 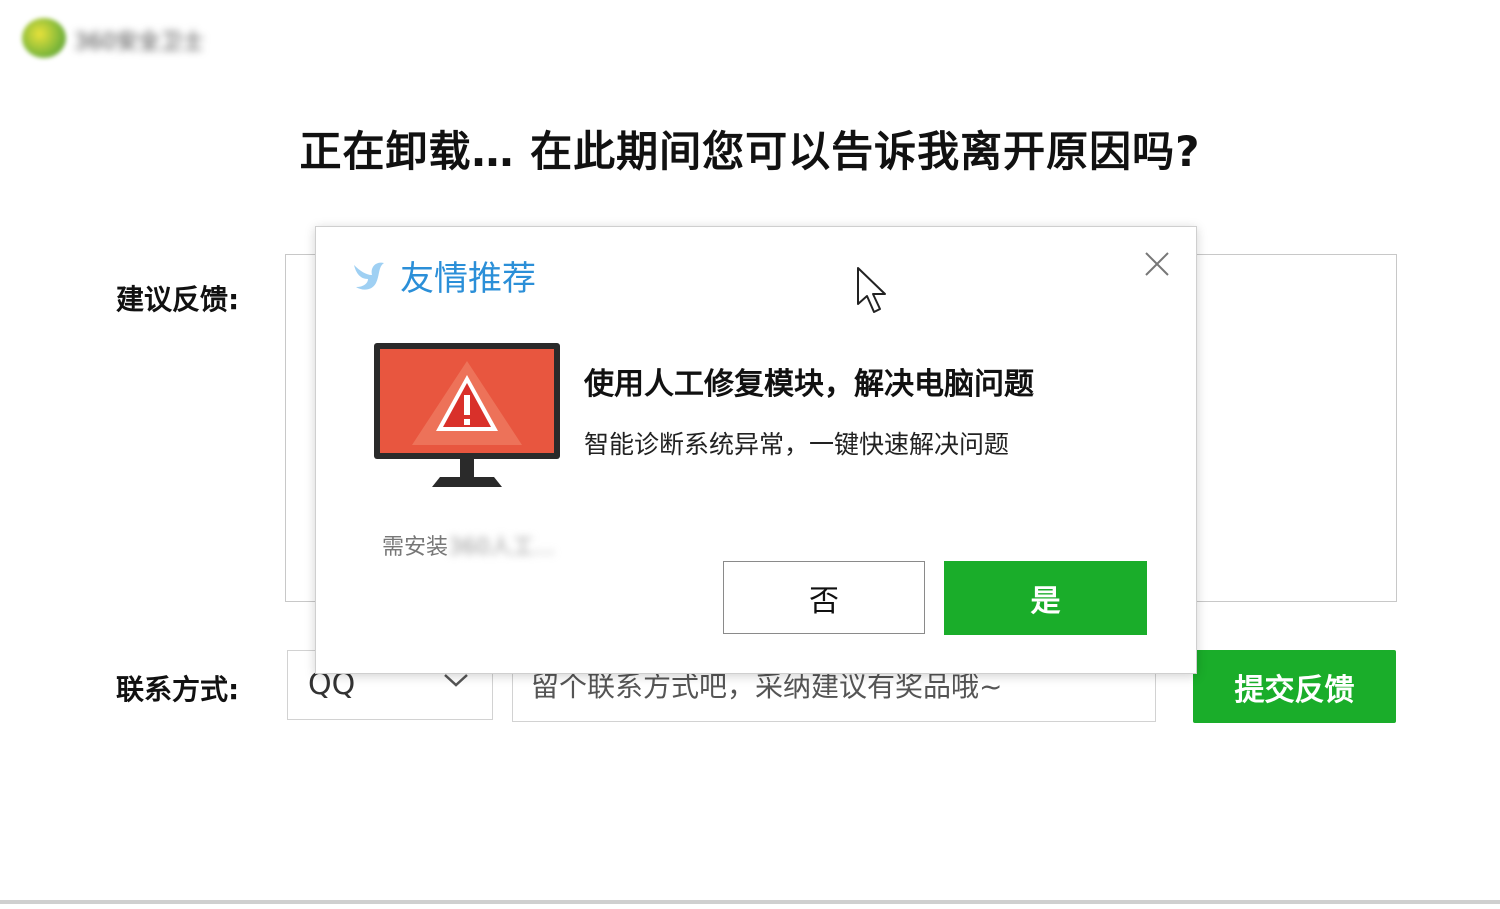 What do you see at coordinates (44, 38) in the screenshot?
I see `app-logo` at bounding box center [44, 38].